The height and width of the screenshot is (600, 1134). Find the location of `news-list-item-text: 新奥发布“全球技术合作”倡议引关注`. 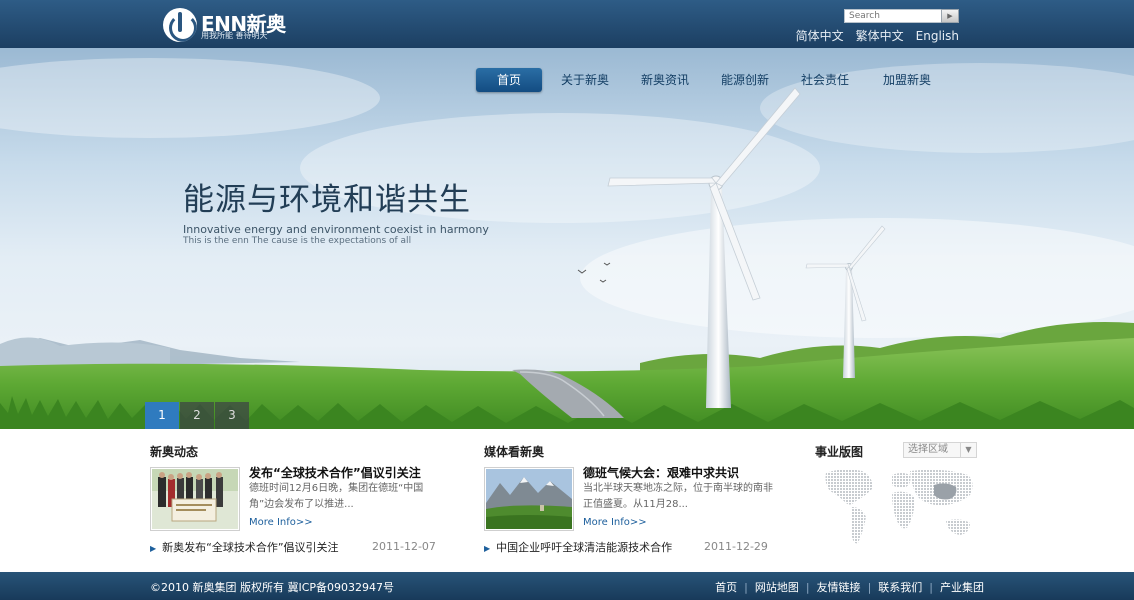

news-list-item-text: 新奥发布“全球技术合作”倡议引关注 is located at coordinates (250, 547).